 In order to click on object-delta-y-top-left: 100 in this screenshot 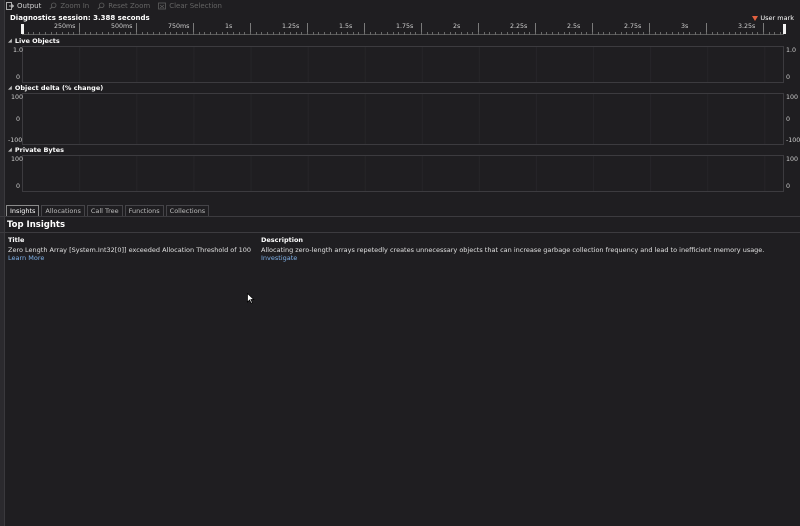, I will do `click(17, 97)`.